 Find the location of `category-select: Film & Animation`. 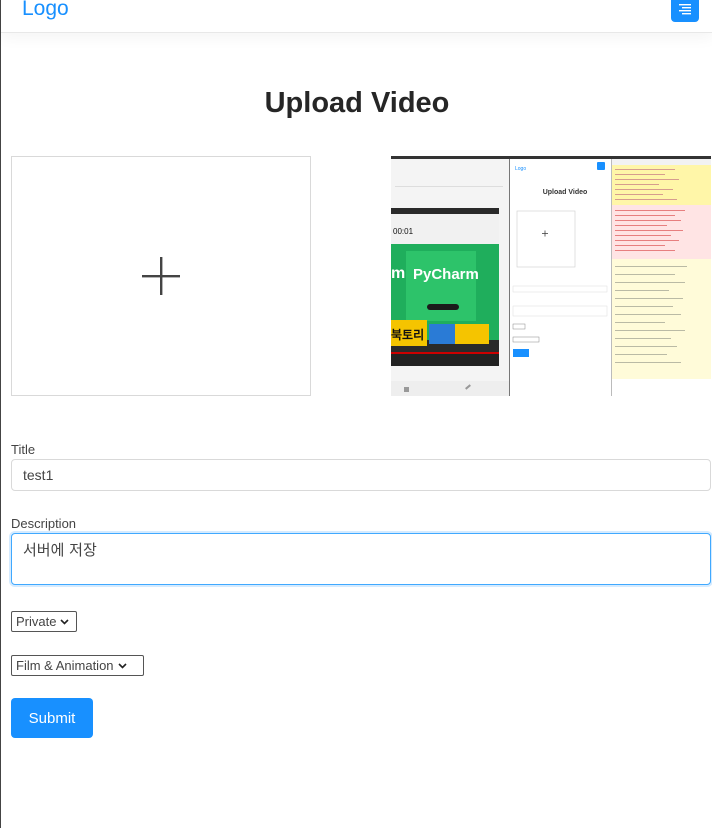

category-select: Film & Animation is located at coordinates (77, 665).